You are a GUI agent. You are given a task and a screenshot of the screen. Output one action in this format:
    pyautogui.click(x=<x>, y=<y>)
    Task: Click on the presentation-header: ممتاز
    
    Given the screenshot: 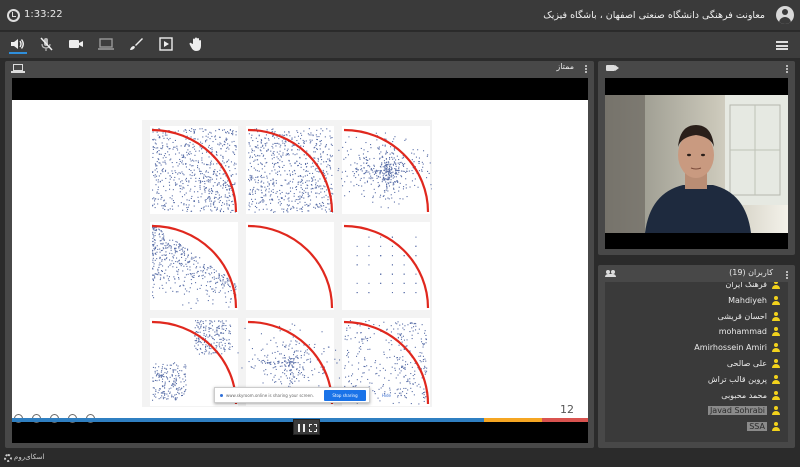 What is the action you would take?
    pyautogui.click(x=299, y=68)
    